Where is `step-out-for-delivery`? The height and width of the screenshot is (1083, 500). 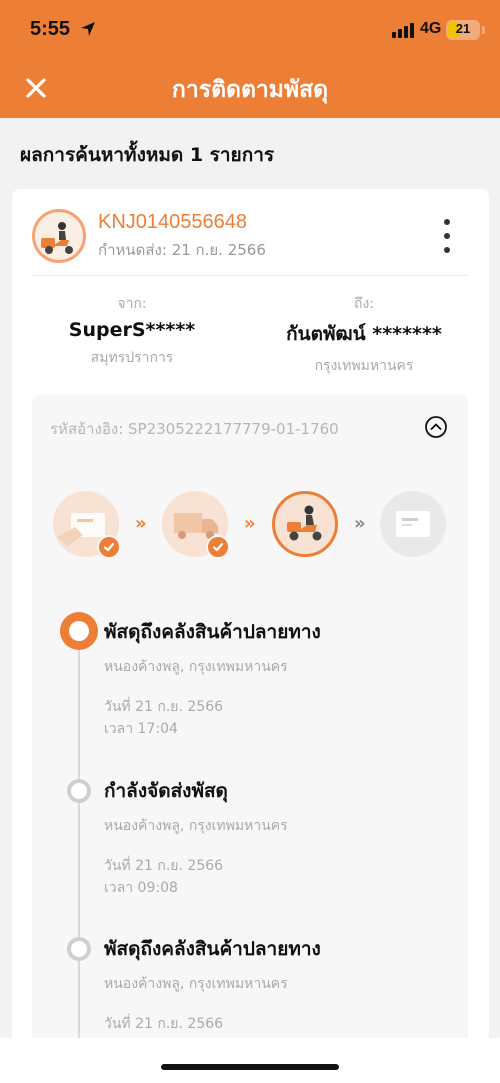
step-out-for-delivery is located at coordinates (305, 524).